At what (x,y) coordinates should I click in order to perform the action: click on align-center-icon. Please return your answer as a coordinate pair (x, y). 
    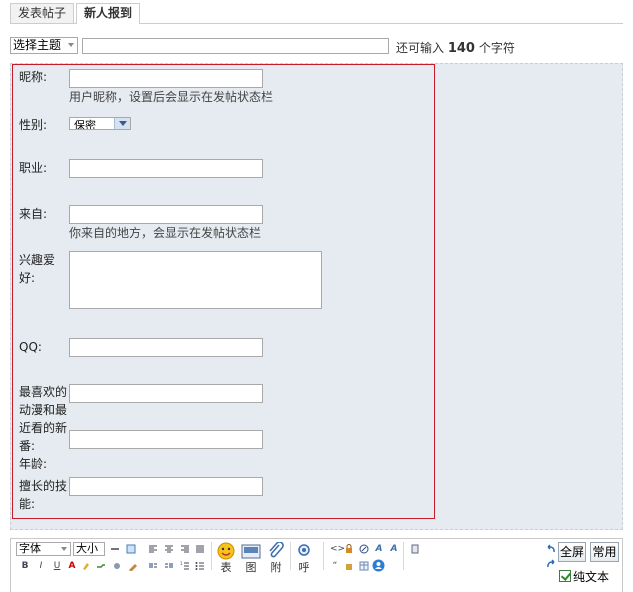
    Looking at the image, I should click on (169, 549).